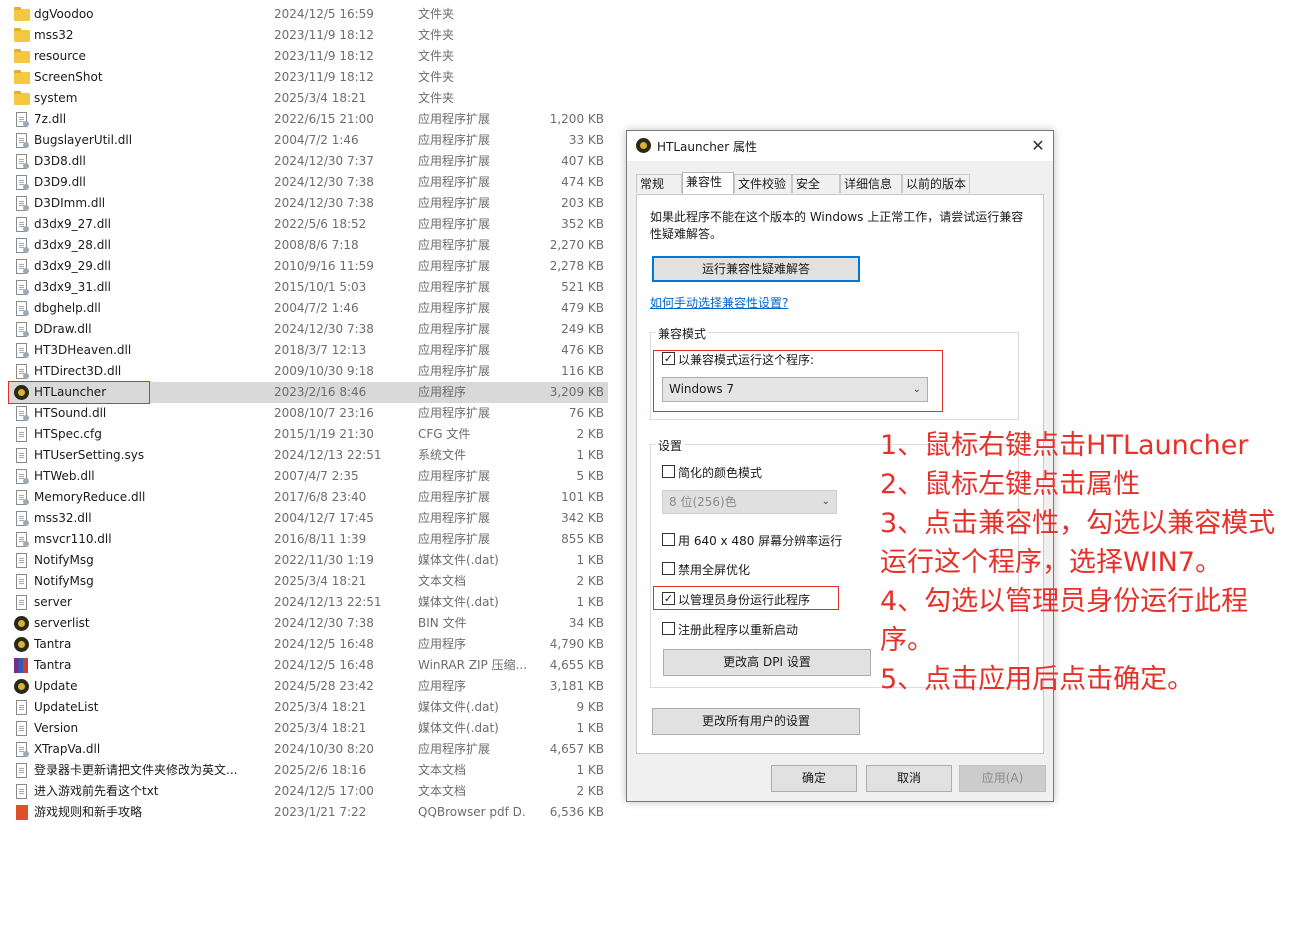 Image resolution: width=1294 pixels, height=941 pixels. Describe the element at coordinates (308, 287) in the screenshot. I see `file-row: d3dx9_31.dll 2015/10/1 5:03 应用程序扩展 521 KB` at that location.